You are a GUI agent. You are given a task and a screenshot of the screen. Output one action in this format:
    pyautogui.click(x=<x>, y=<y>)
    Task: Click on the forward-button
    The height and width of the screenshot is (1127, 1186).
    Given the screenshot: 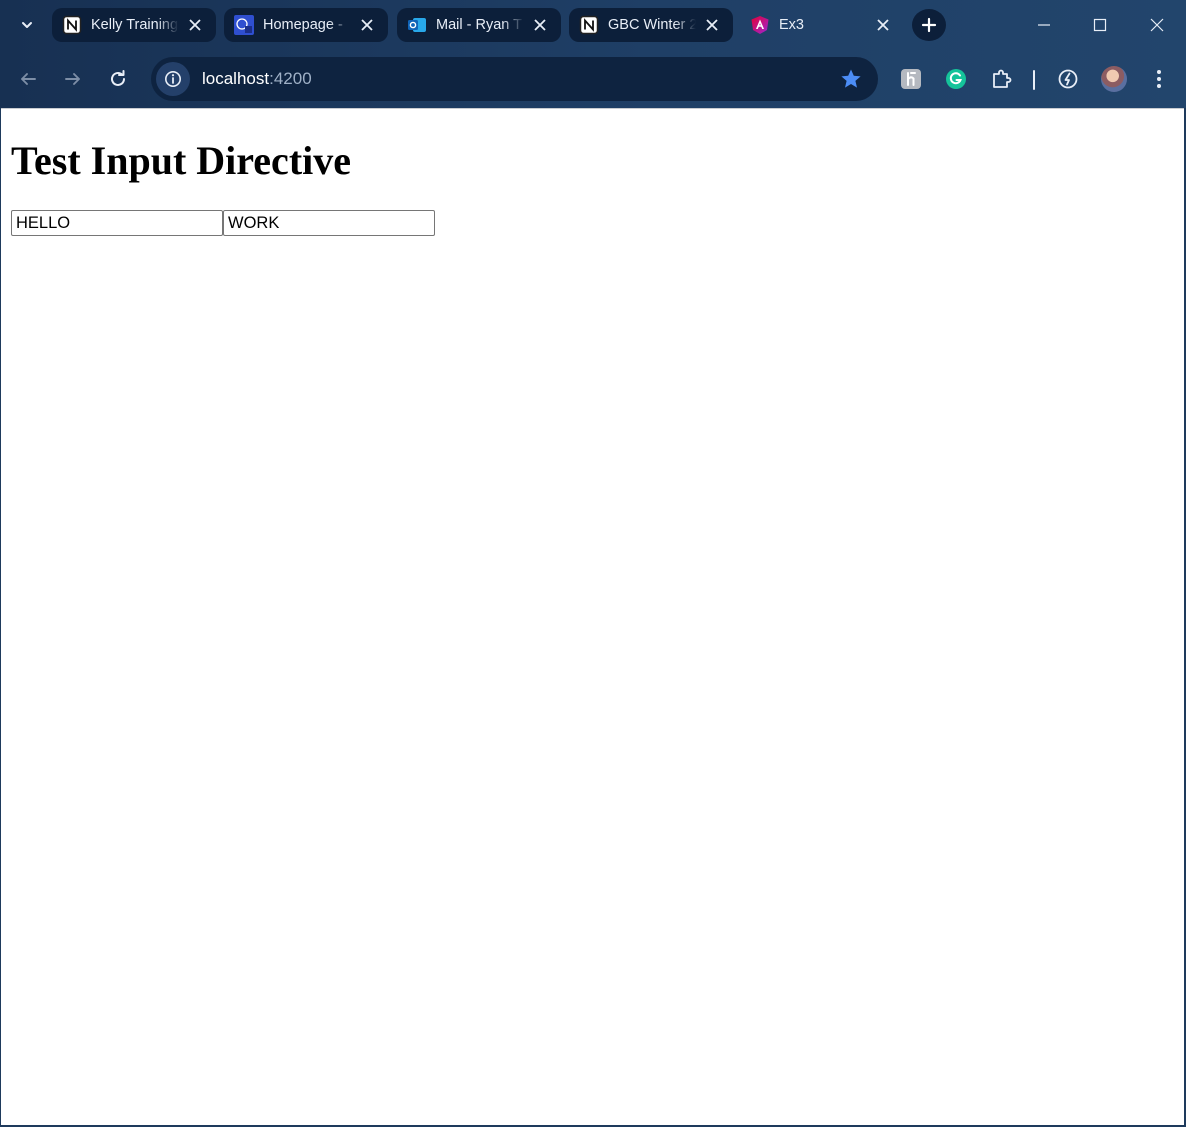 What is the action you would take?
    pyautogui.click(x=73, y=79)
    